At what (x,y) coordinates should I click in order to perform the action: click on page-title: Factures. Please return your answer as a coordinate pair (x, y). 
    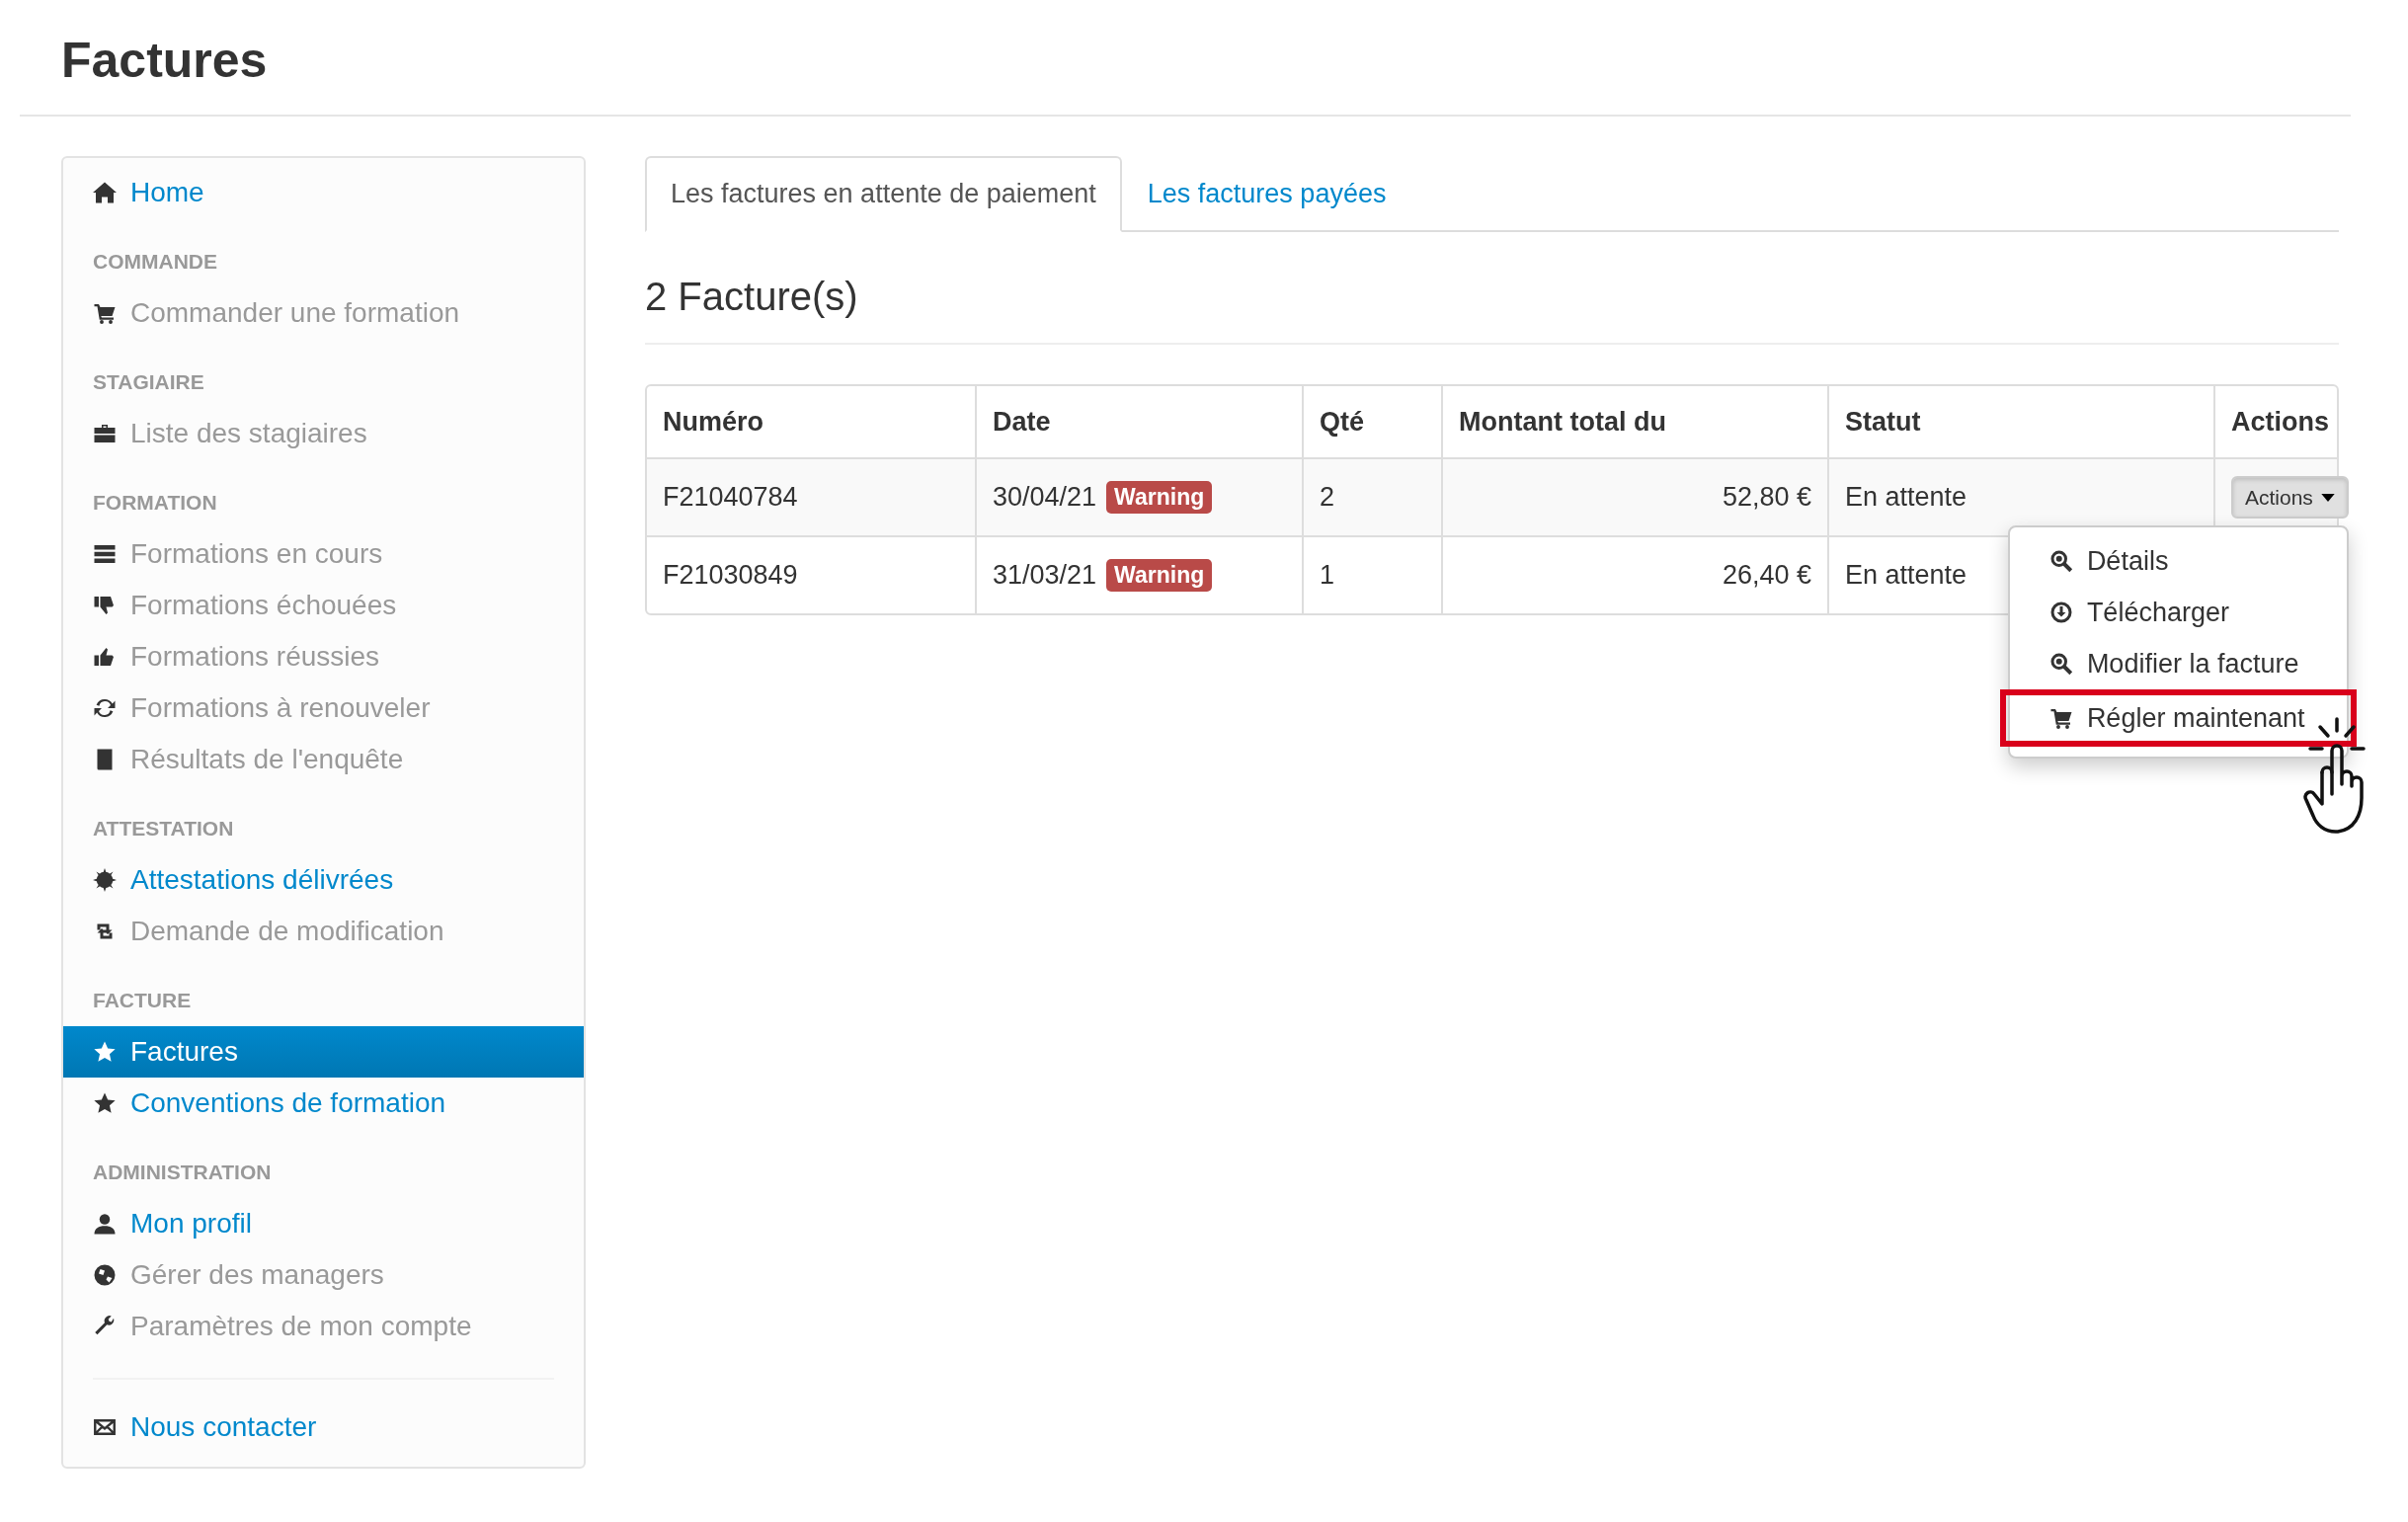
    Looking at the image, I should click on (165, 61).